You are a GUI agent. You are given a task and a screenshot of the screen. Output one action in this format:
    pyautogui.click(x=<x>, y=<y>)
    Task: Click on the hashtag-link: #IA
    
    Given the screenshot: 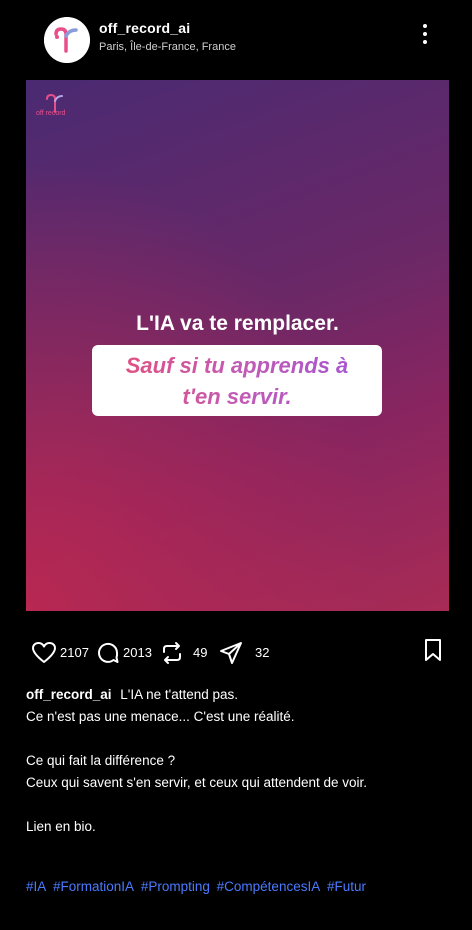 What is the action you would take?
    pyautogui.click(x=36, y=886)
    